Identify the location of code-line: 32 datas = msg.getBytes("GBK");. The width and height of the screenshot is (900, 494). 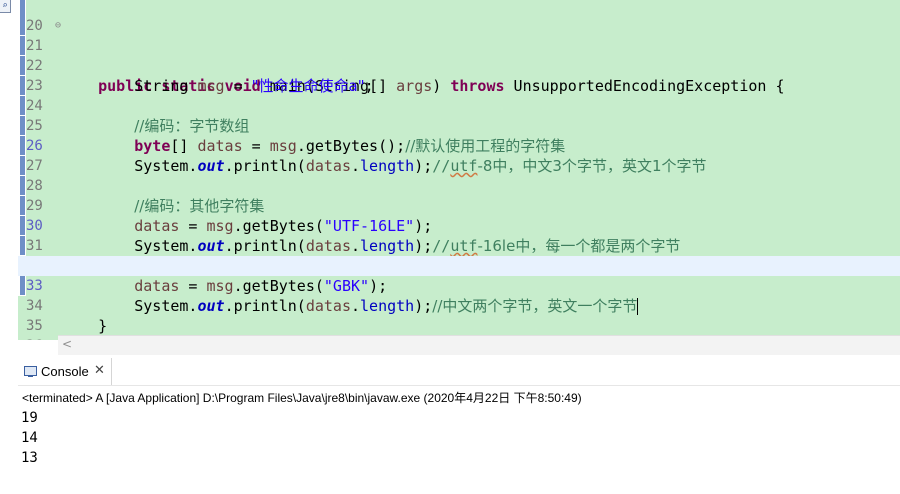
(459, 265).